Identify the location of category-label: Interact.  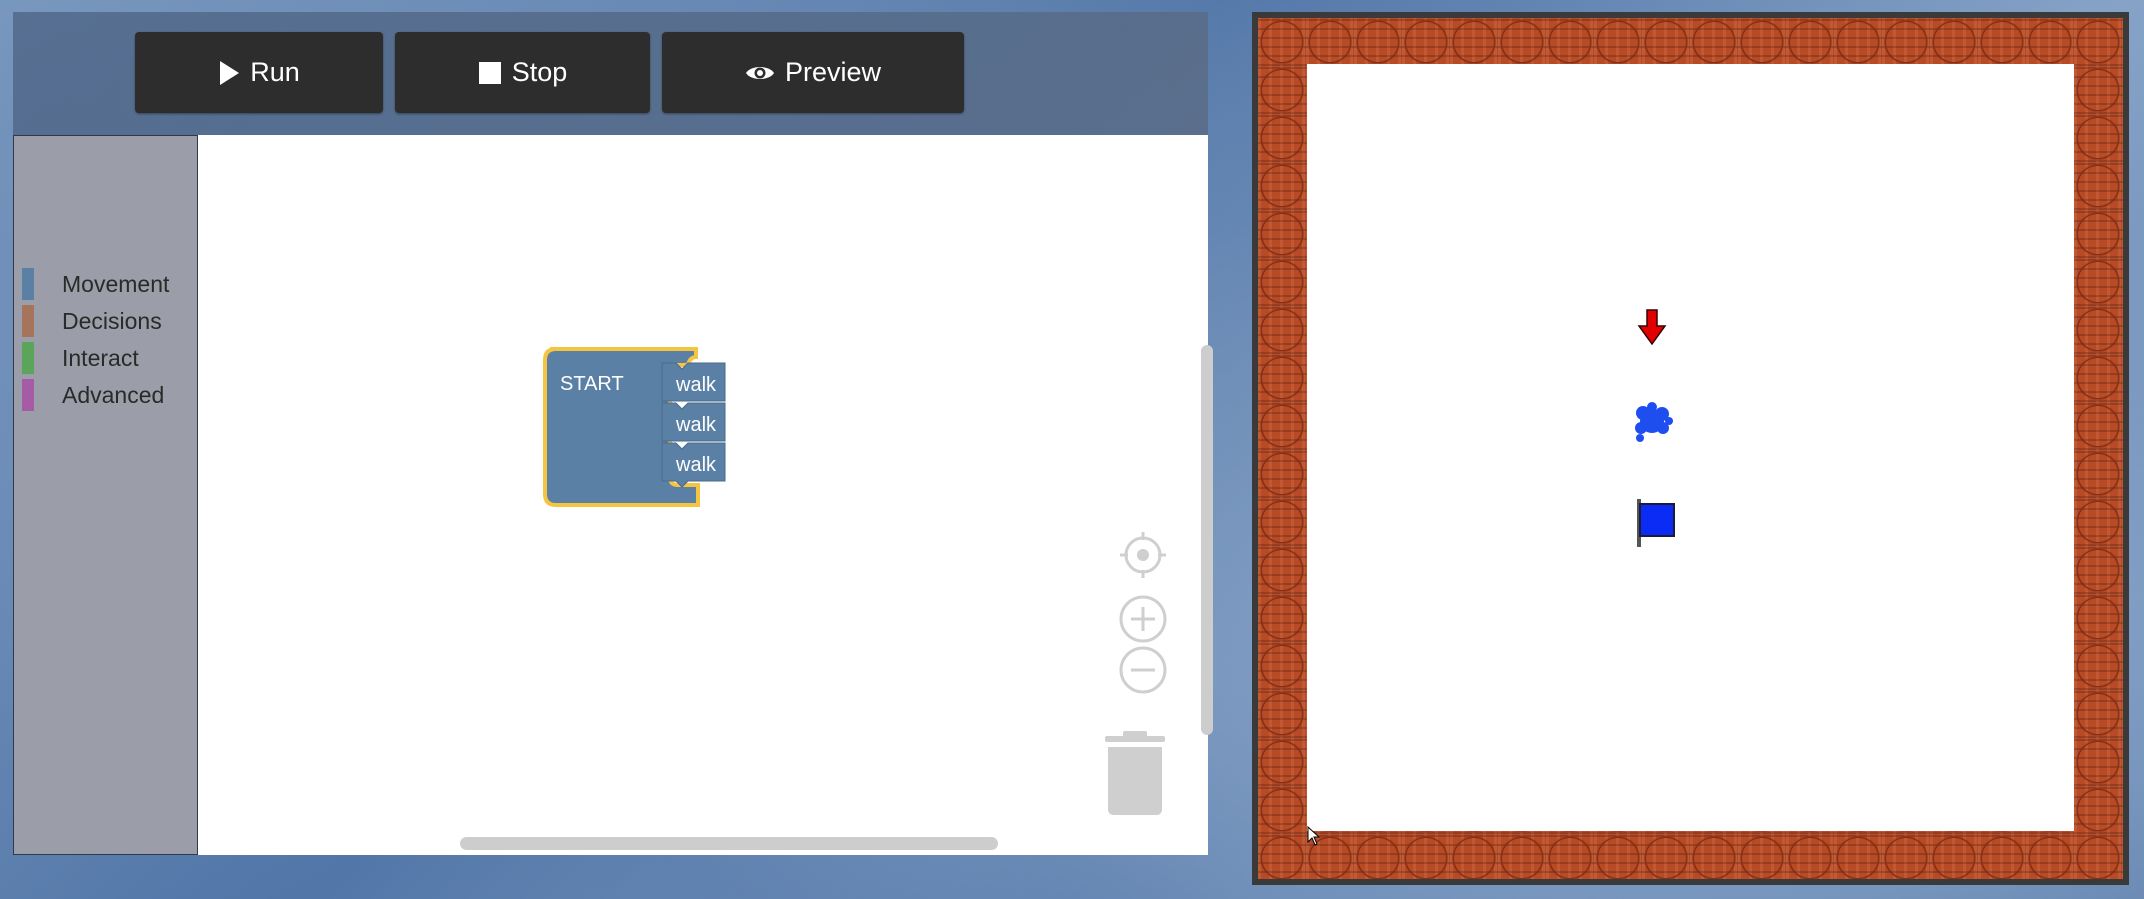
(100, 357).